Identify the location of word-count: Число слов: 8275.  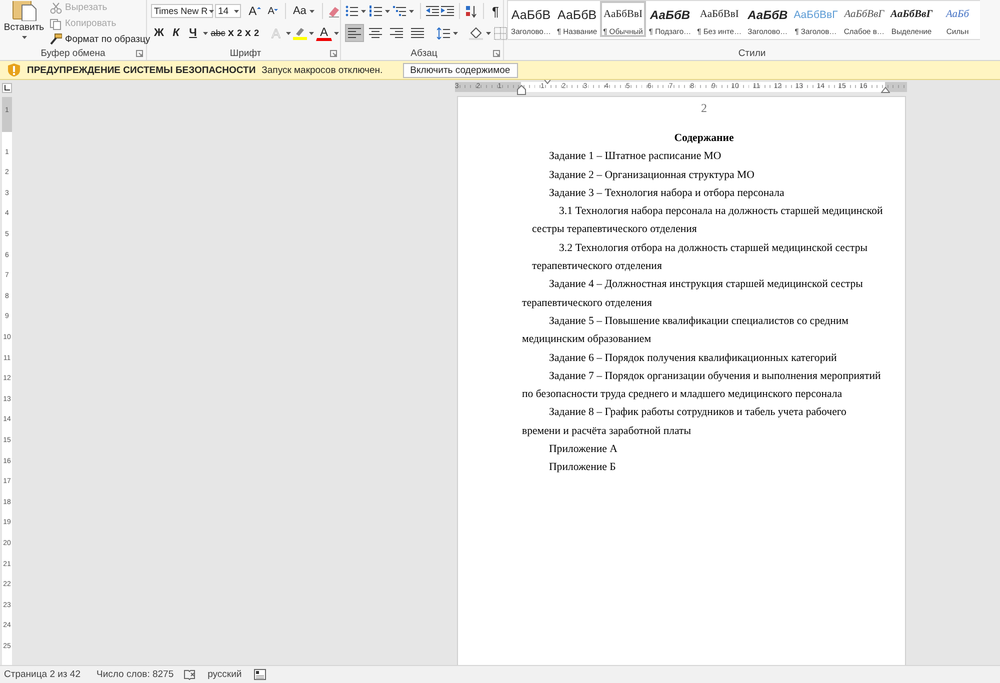
(135, 674).